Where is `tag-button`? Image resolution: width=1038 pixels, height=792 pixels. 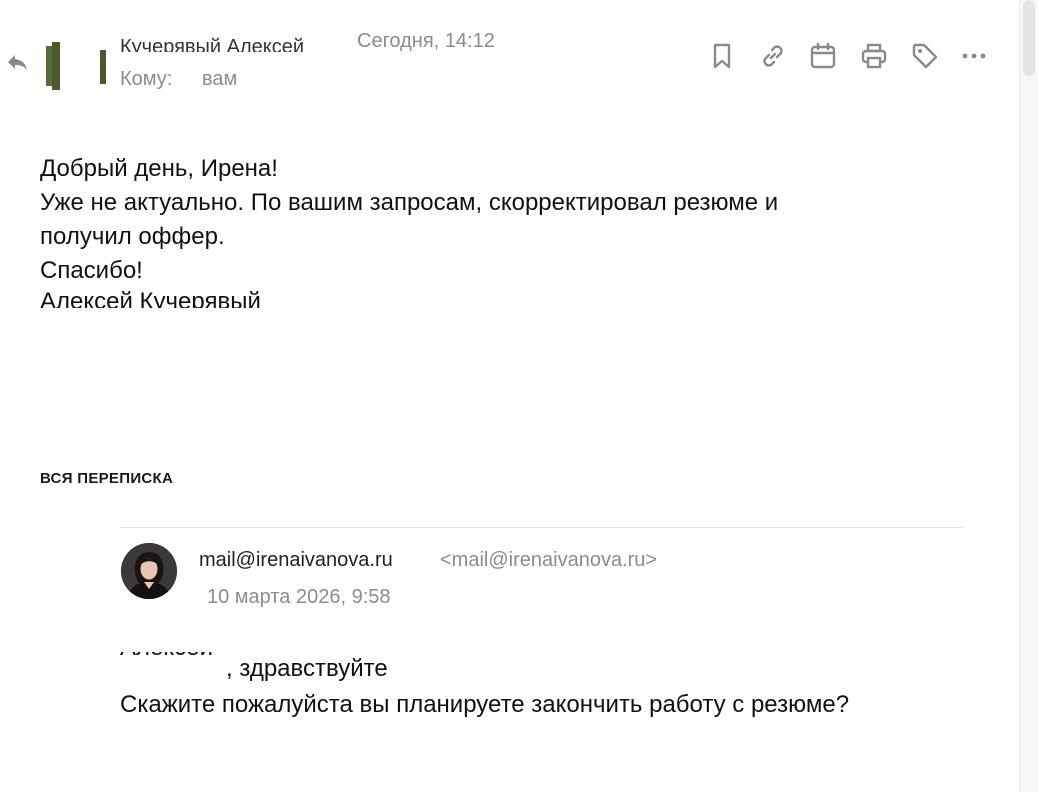 tag-button is located at coordinates (925, 56).